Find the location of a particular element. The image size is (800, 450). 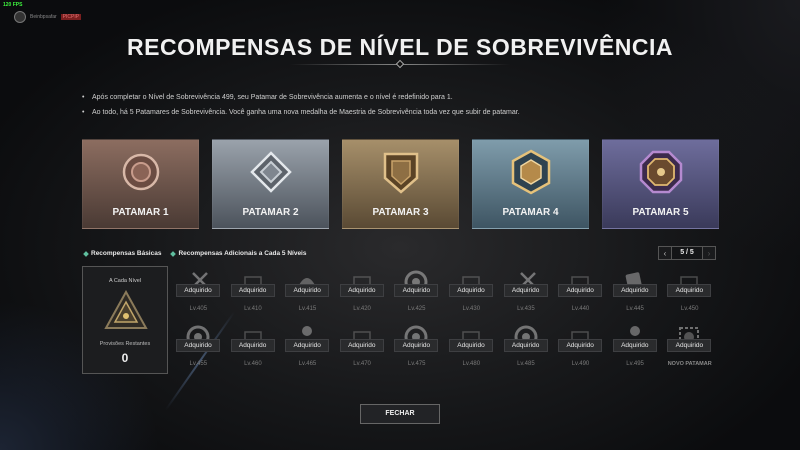

reward-cell: Adquirido Lv.490 is located at coordinates (580, 348).